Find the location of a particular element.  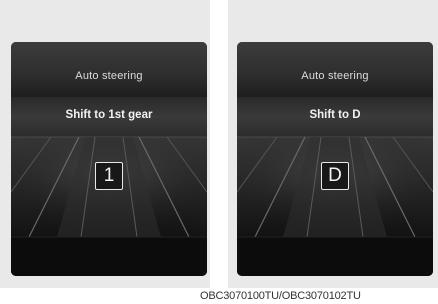

gear-indicator: D is located at coordinates (335, 176).